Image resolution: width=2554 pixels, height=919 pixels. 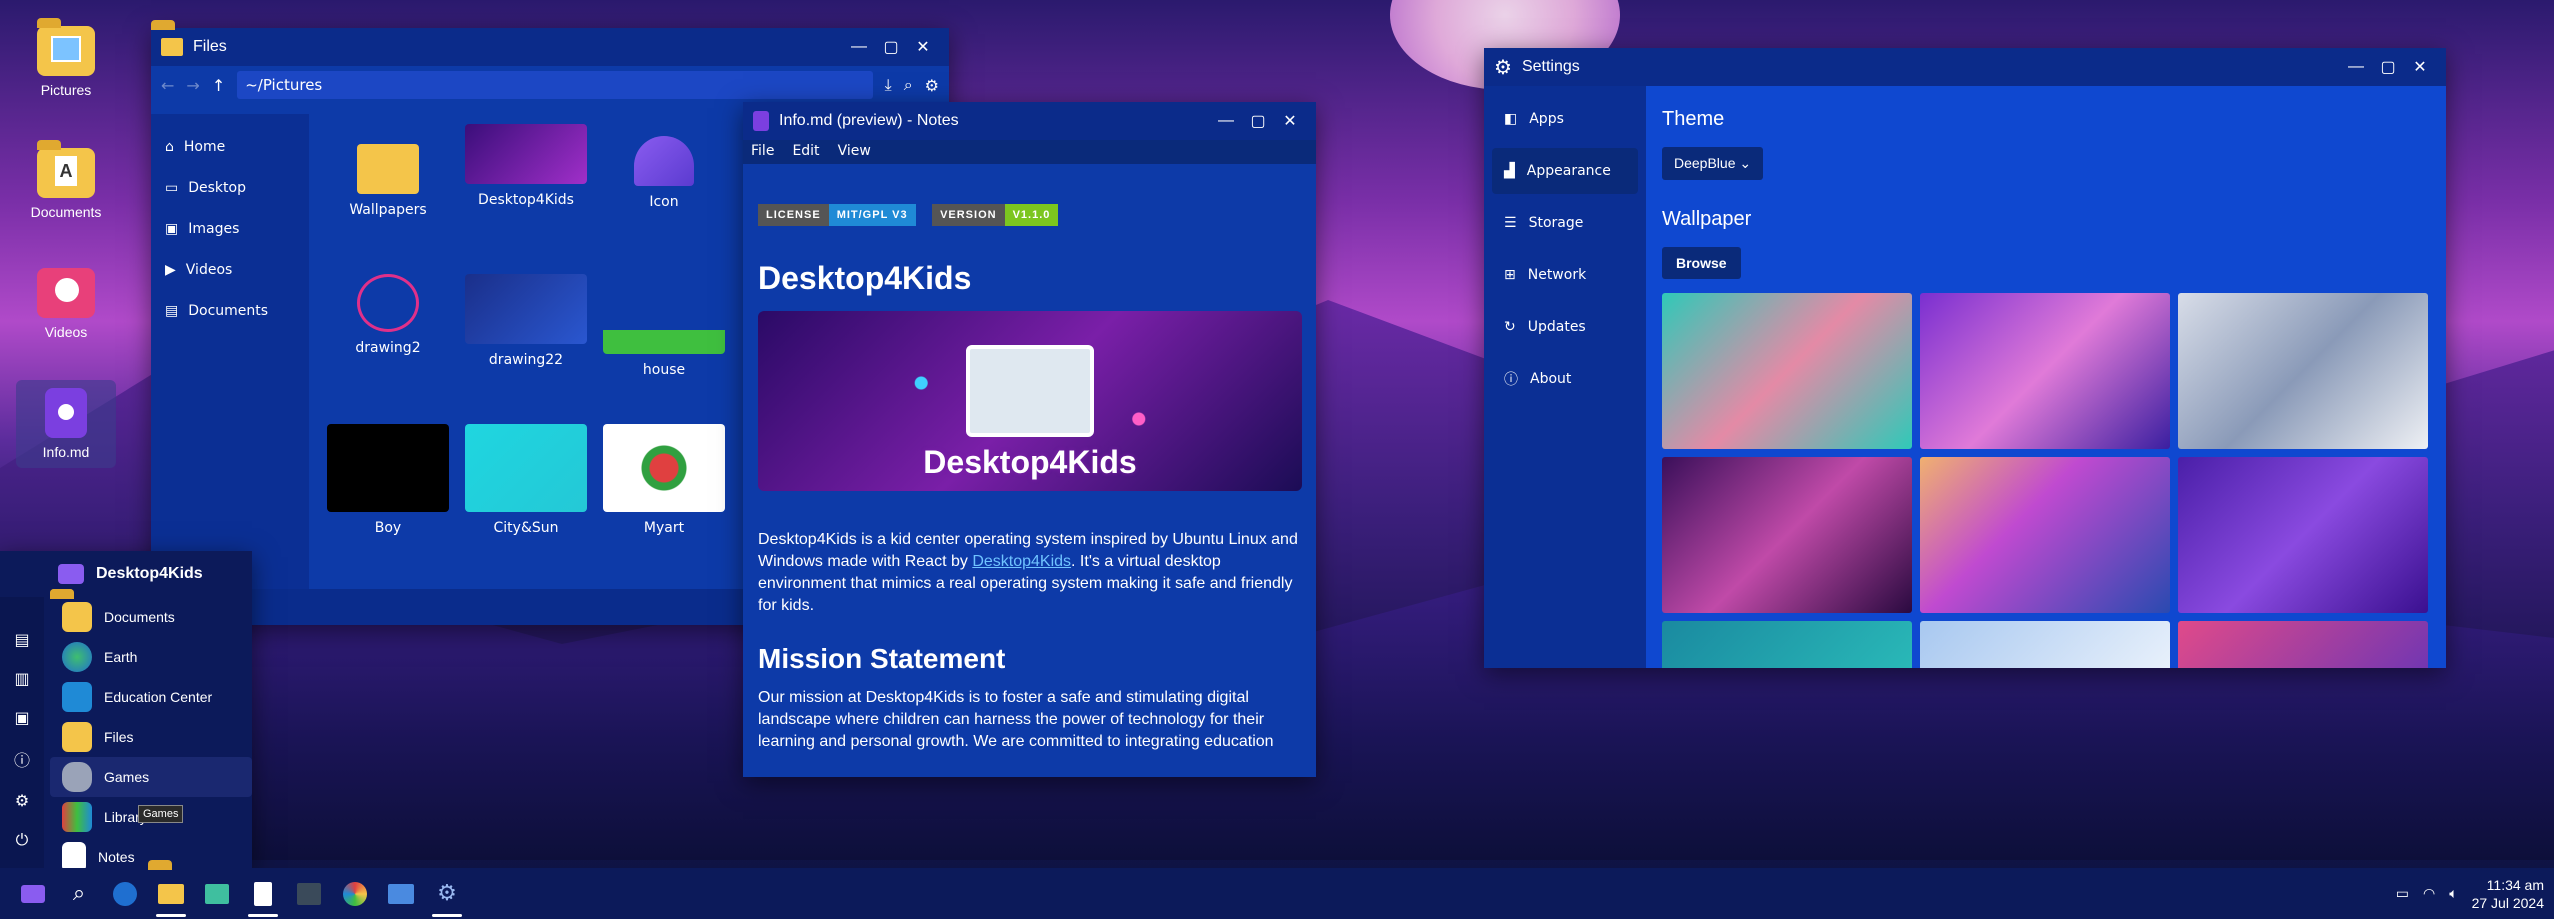 What do you see at coordinates (1565, 119) in the screenshot?
I see `sidebar-item-apps: ◧ Apps` at bounding box center [1565, 119].